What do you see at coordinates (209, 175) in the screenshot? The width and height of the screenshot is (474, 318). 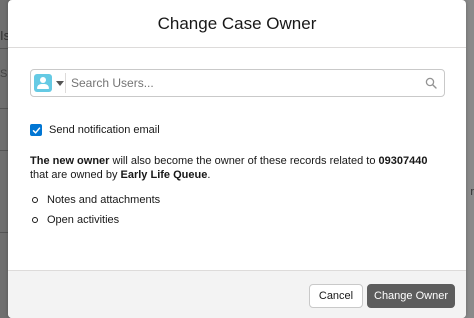 I see `info-text: .` at bounding box center [209, 175].